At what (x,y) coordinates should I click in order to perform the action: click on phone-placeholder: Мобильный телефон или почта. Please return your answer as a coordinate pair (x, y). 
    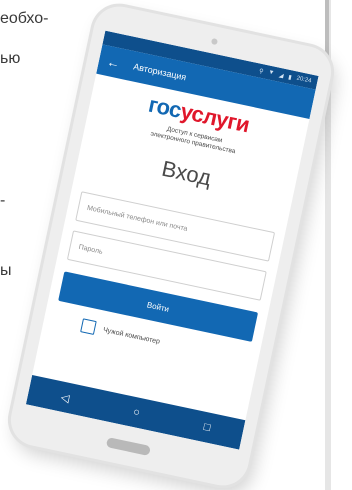
    Looking at the image, I should click on (137, 218).